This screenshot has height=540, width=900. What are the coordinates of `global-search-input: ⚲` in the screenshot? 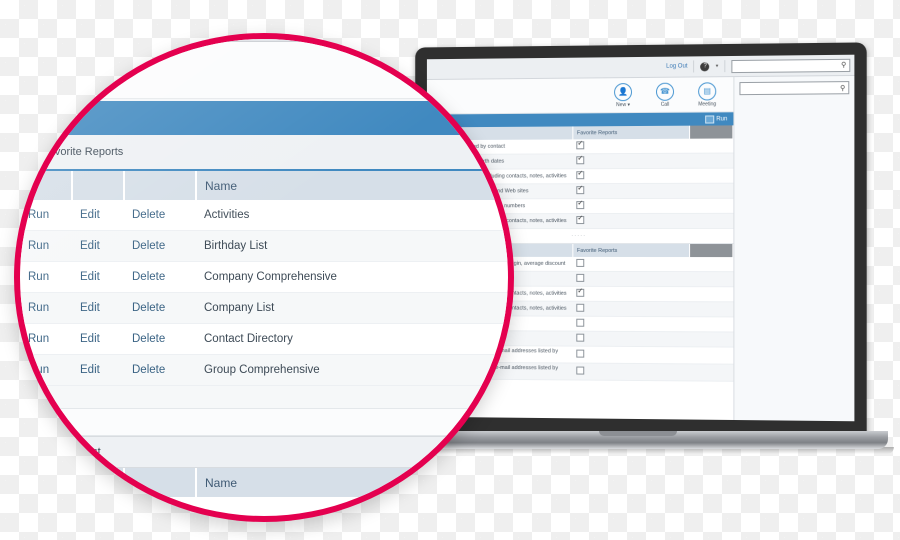 It's located at (791, 65).